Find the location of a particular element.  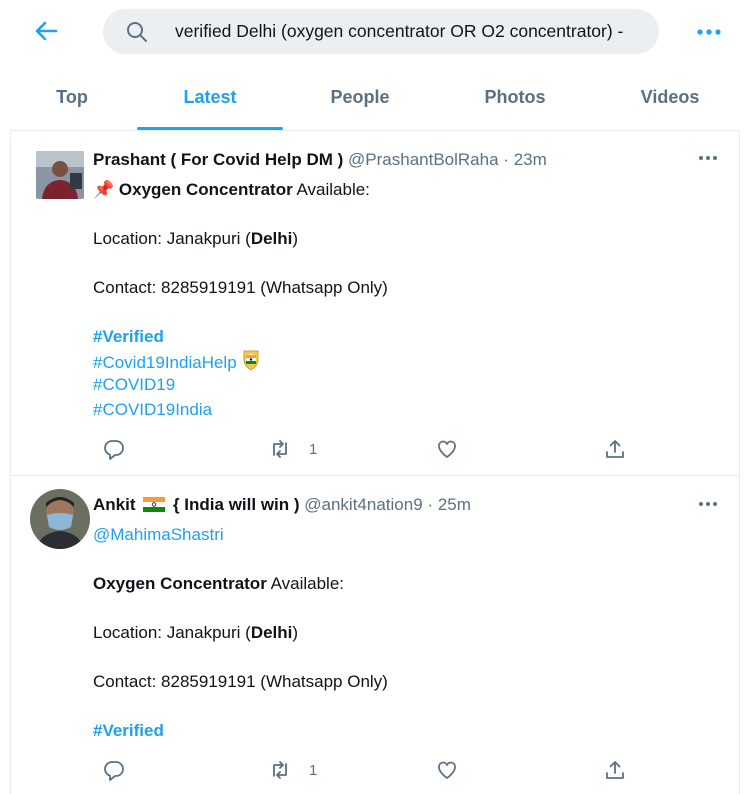

tab-label: Top is located at coordinates (72, 97).